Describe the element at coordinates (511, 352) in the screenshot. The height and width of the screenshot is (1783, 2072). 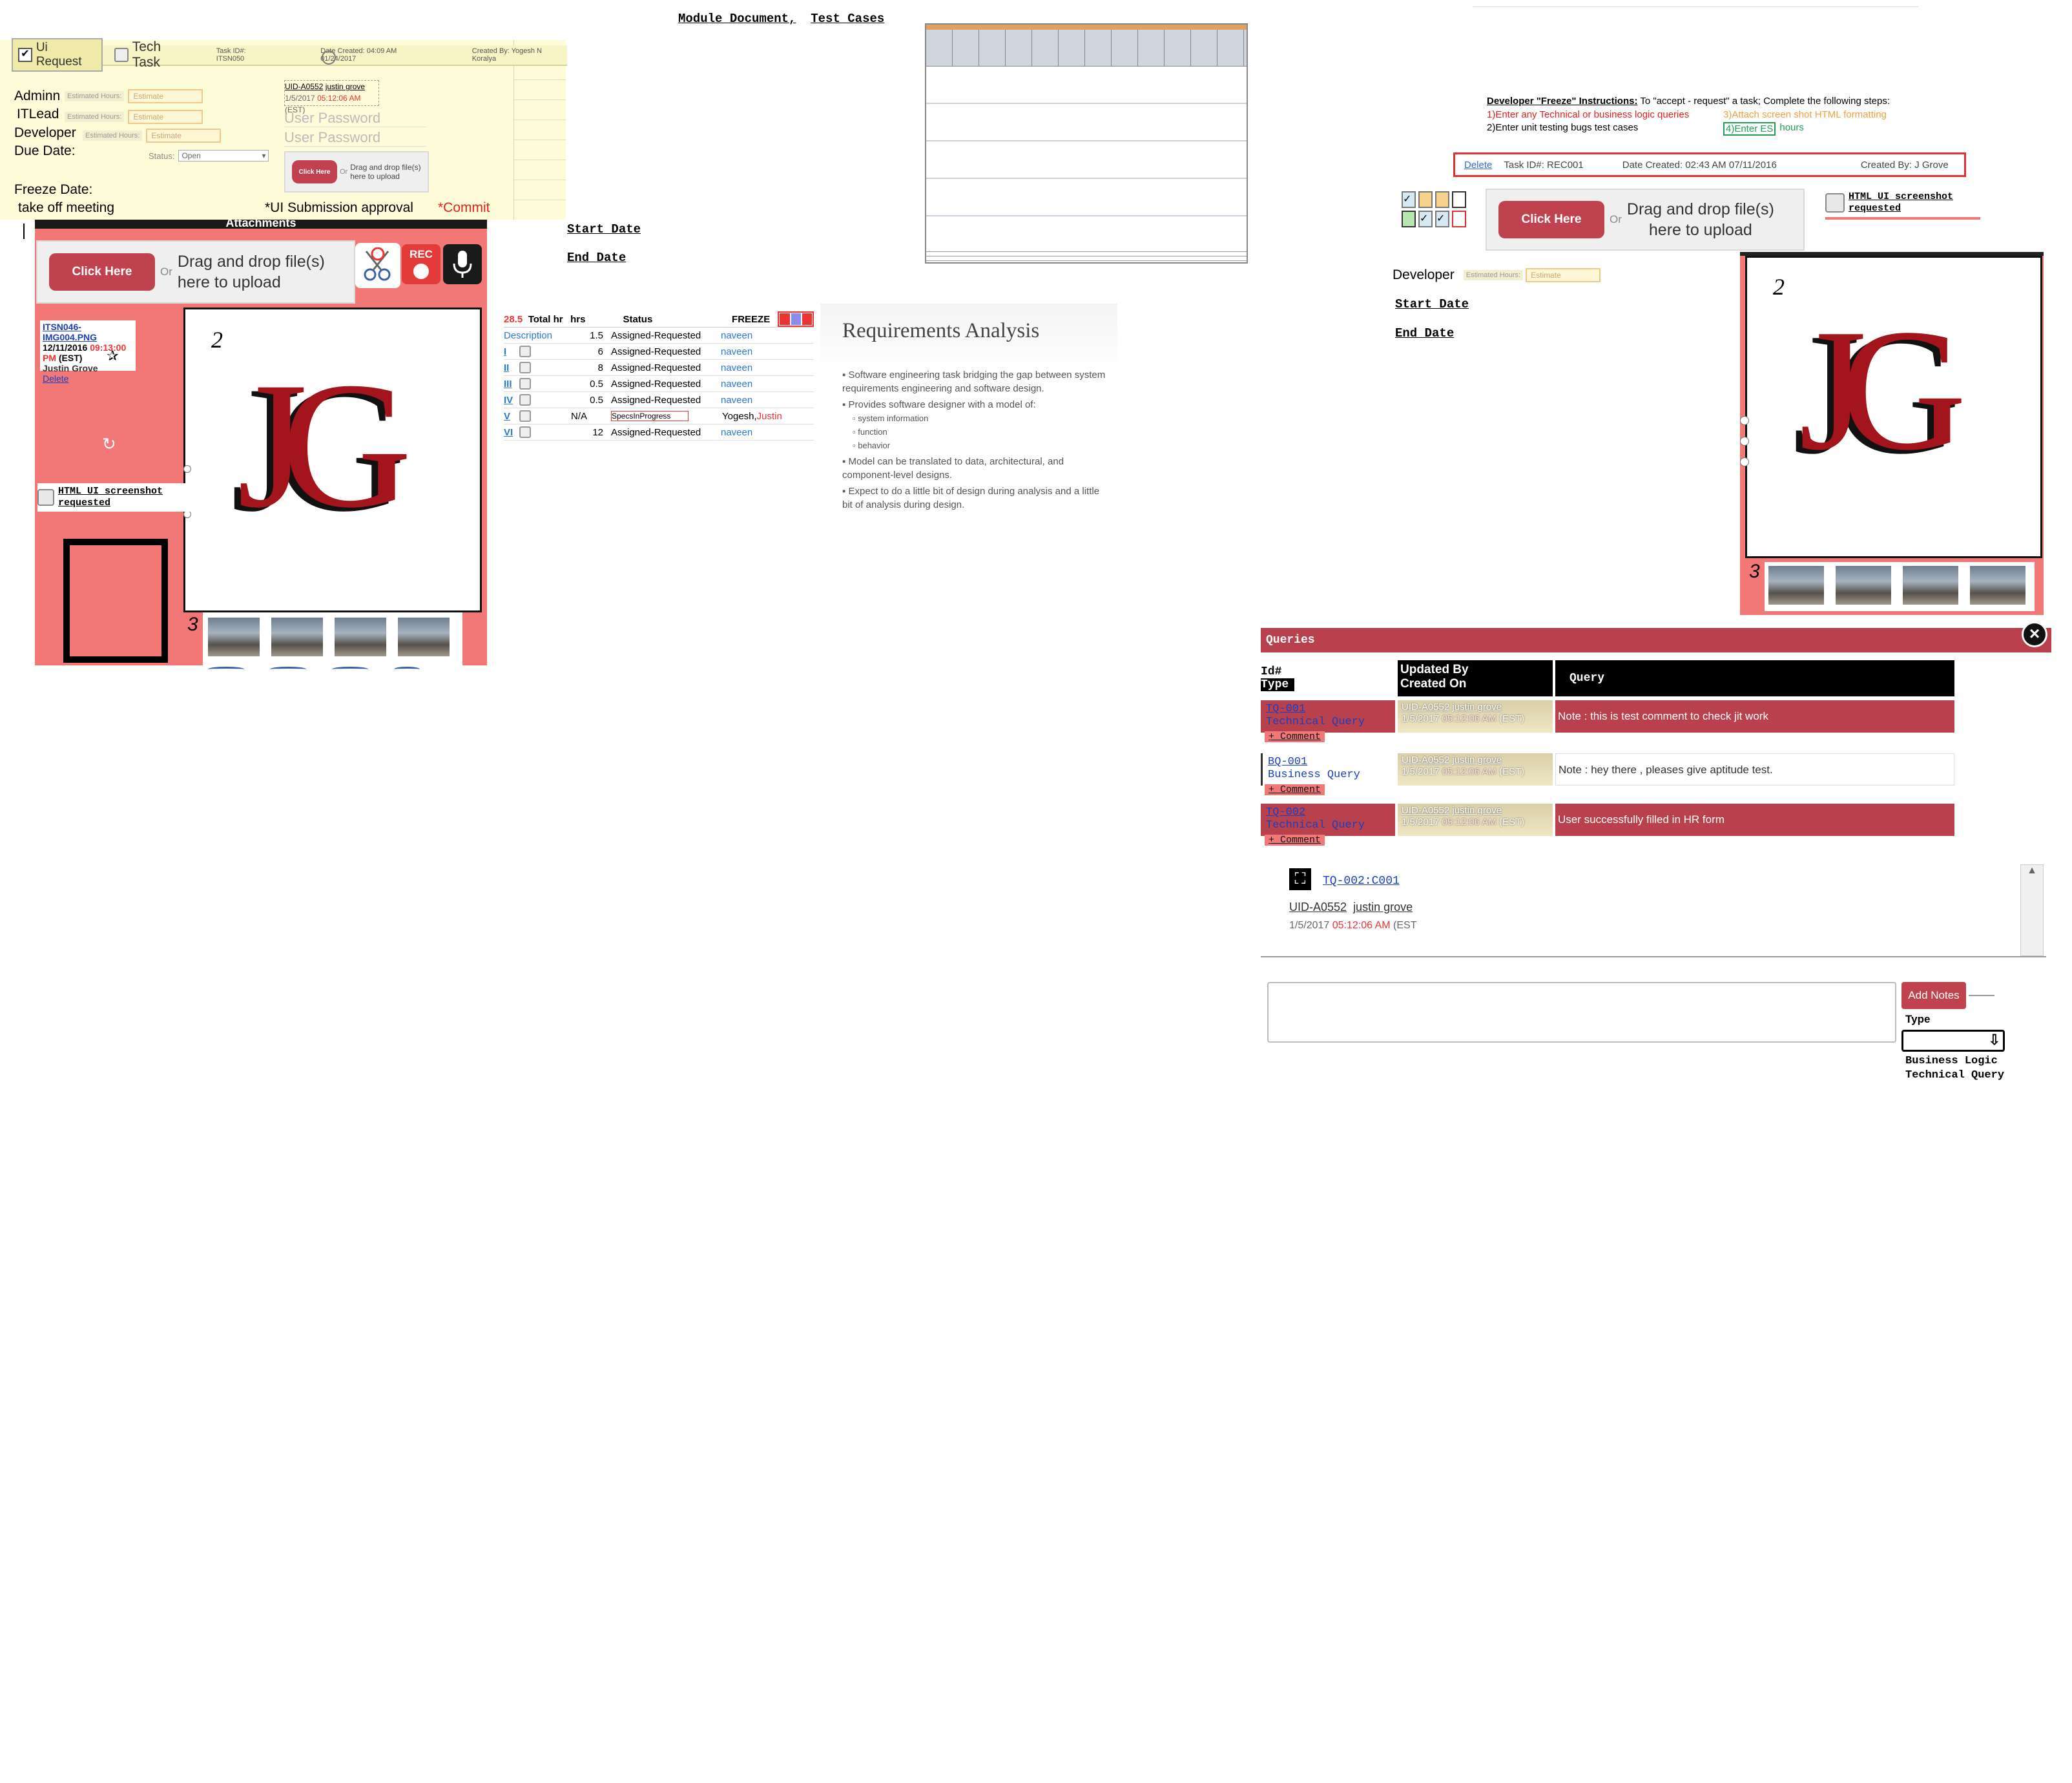
I see `row-label: I` at that location.